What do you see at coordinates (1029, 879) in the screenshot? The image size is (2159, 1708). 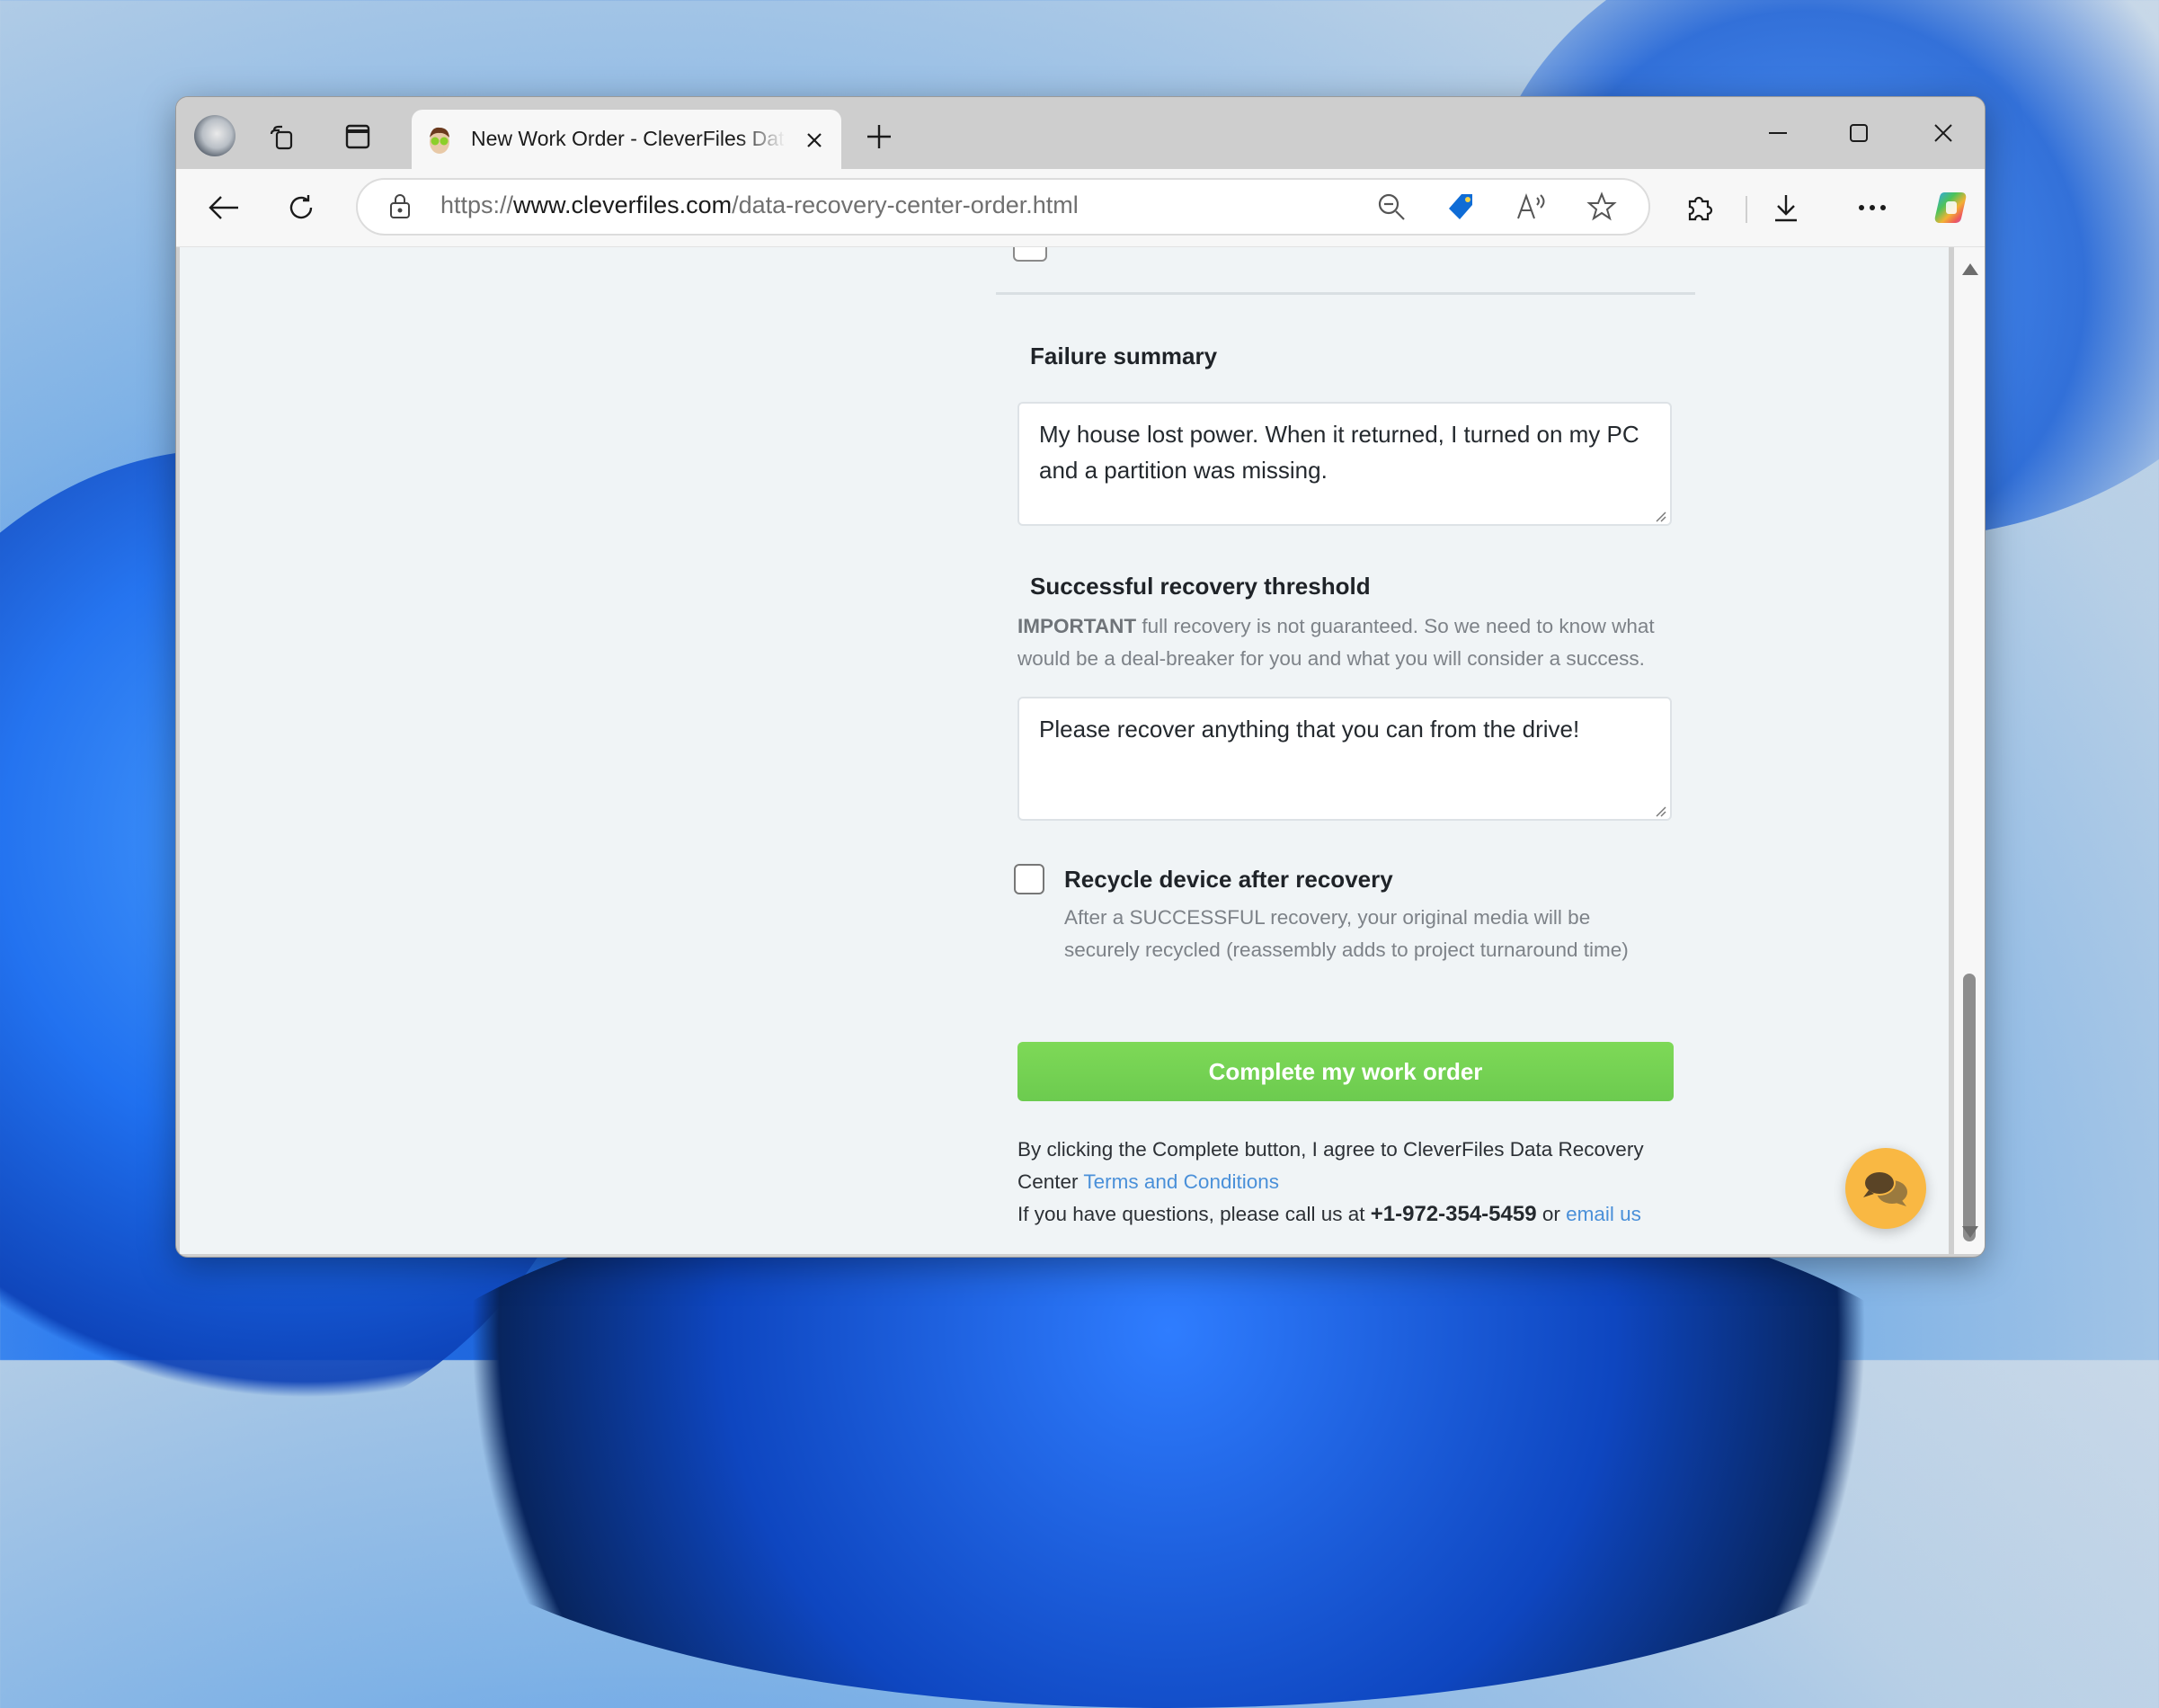 I see `recycle-device-checkbox` at bounding box center [1029, 879].